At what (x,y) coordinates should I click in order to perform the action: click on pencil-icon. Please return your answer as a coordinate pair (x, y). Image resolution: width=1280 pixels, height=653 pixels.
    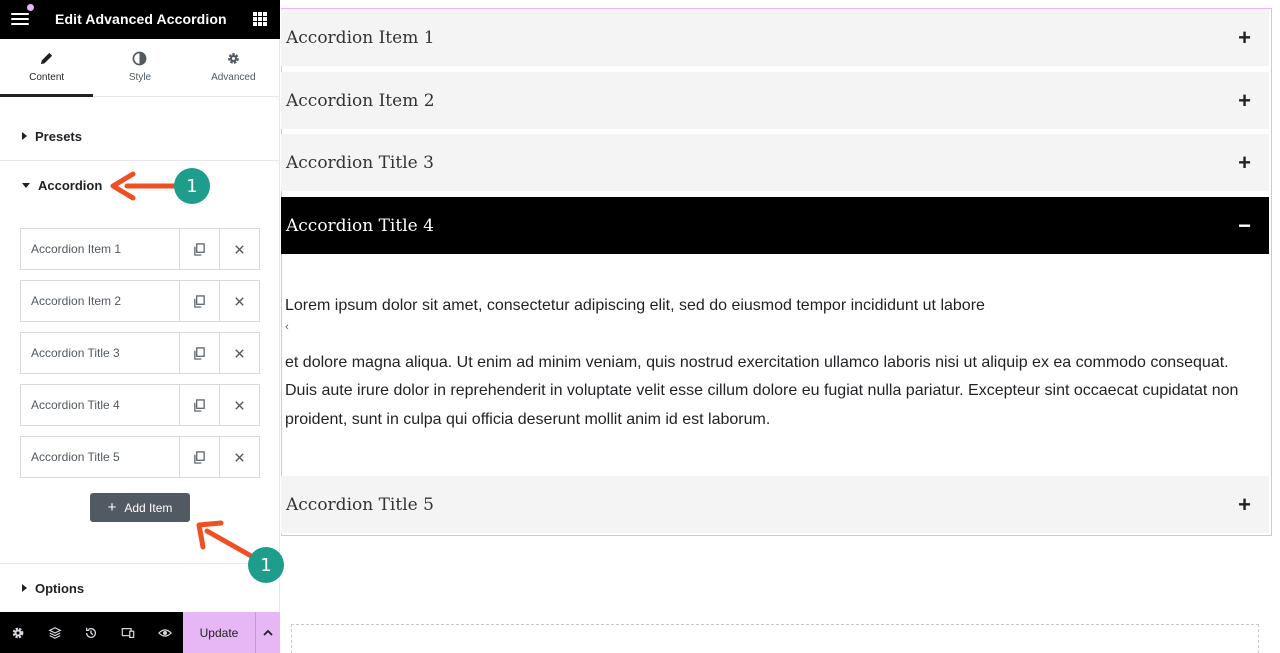
    Looking at the image, I should click on (47, 58).